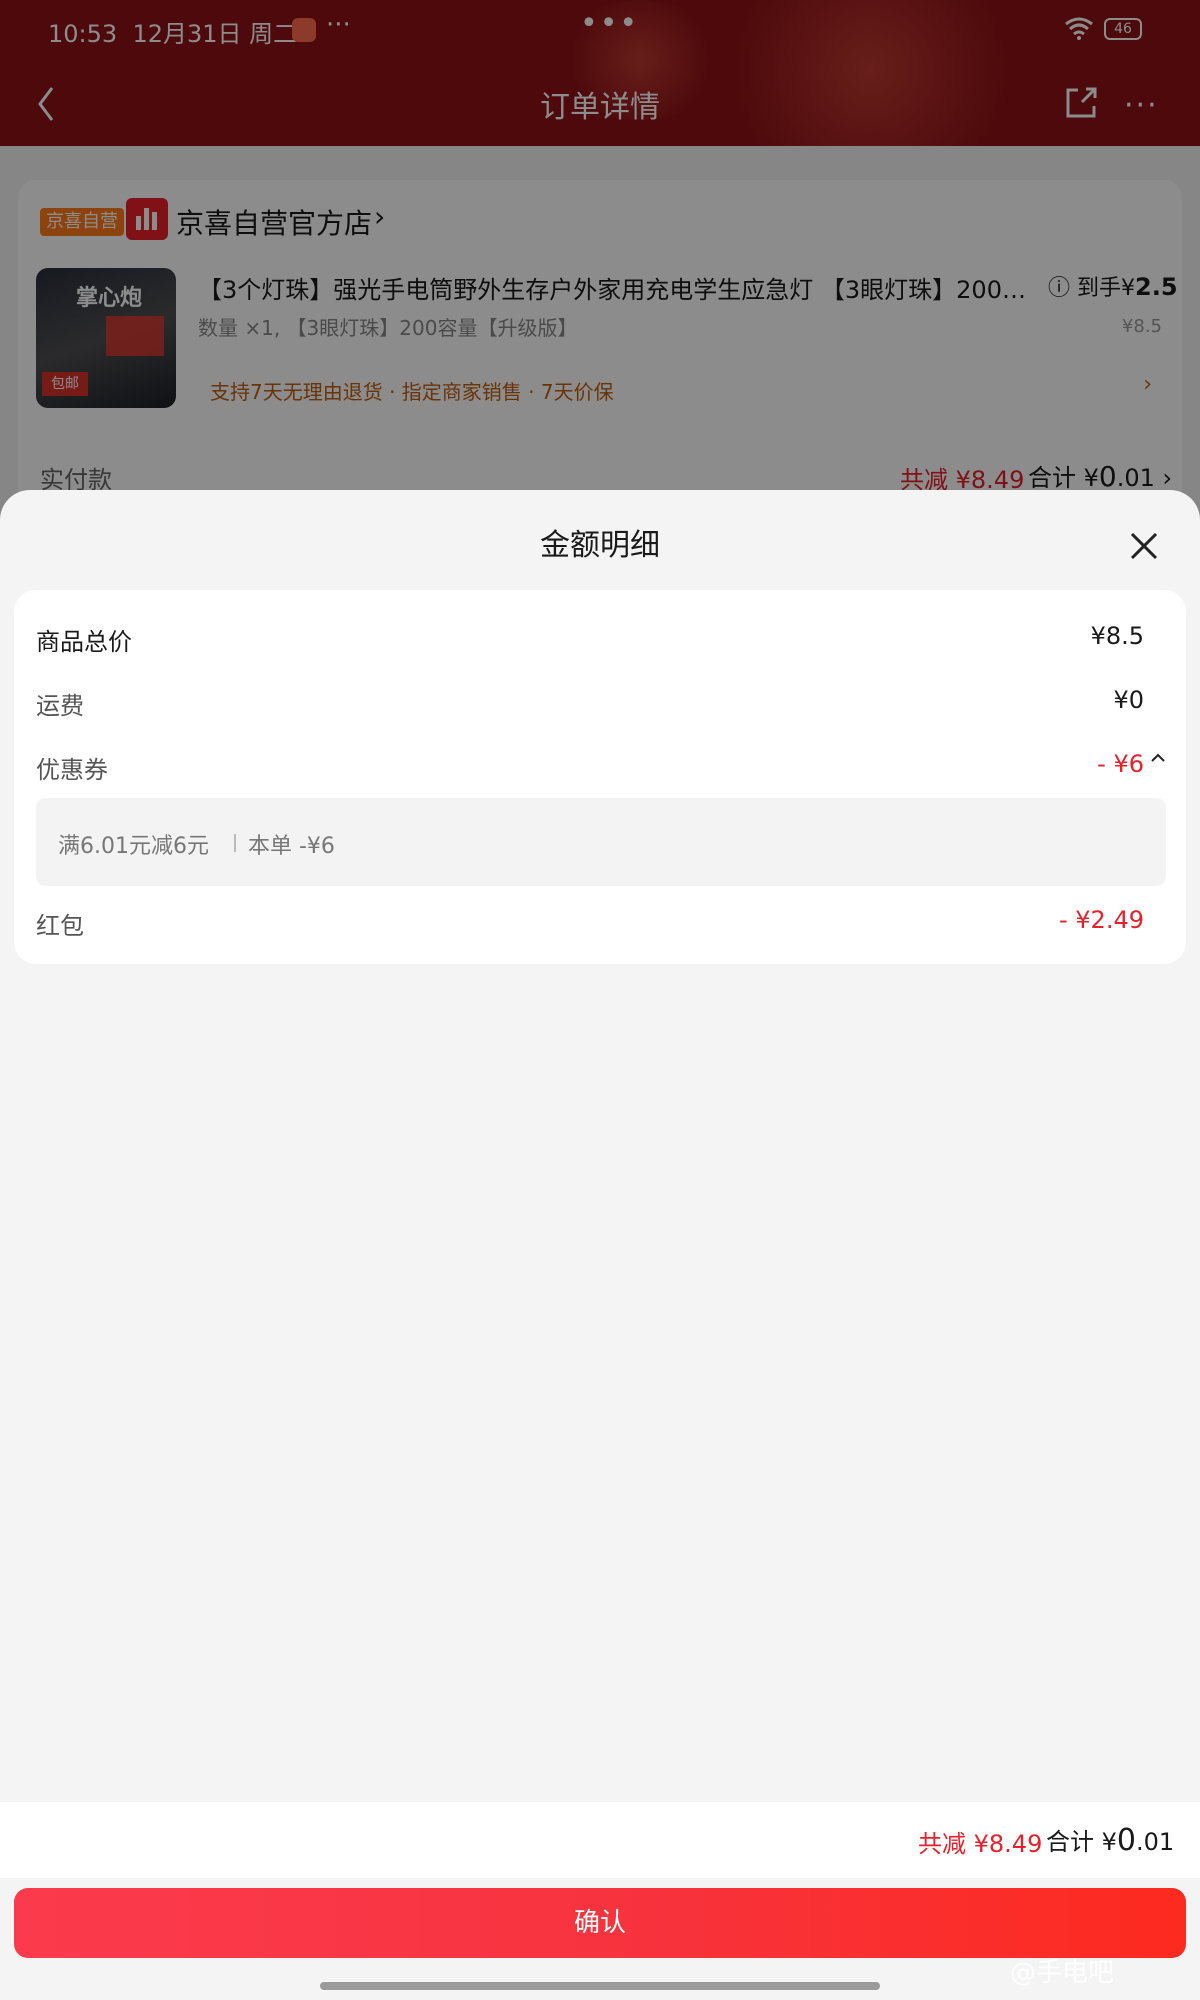  Describe the element at coordinates (1128, 700) in the screenshot. I see `shipping-value: ¥0` at that location.